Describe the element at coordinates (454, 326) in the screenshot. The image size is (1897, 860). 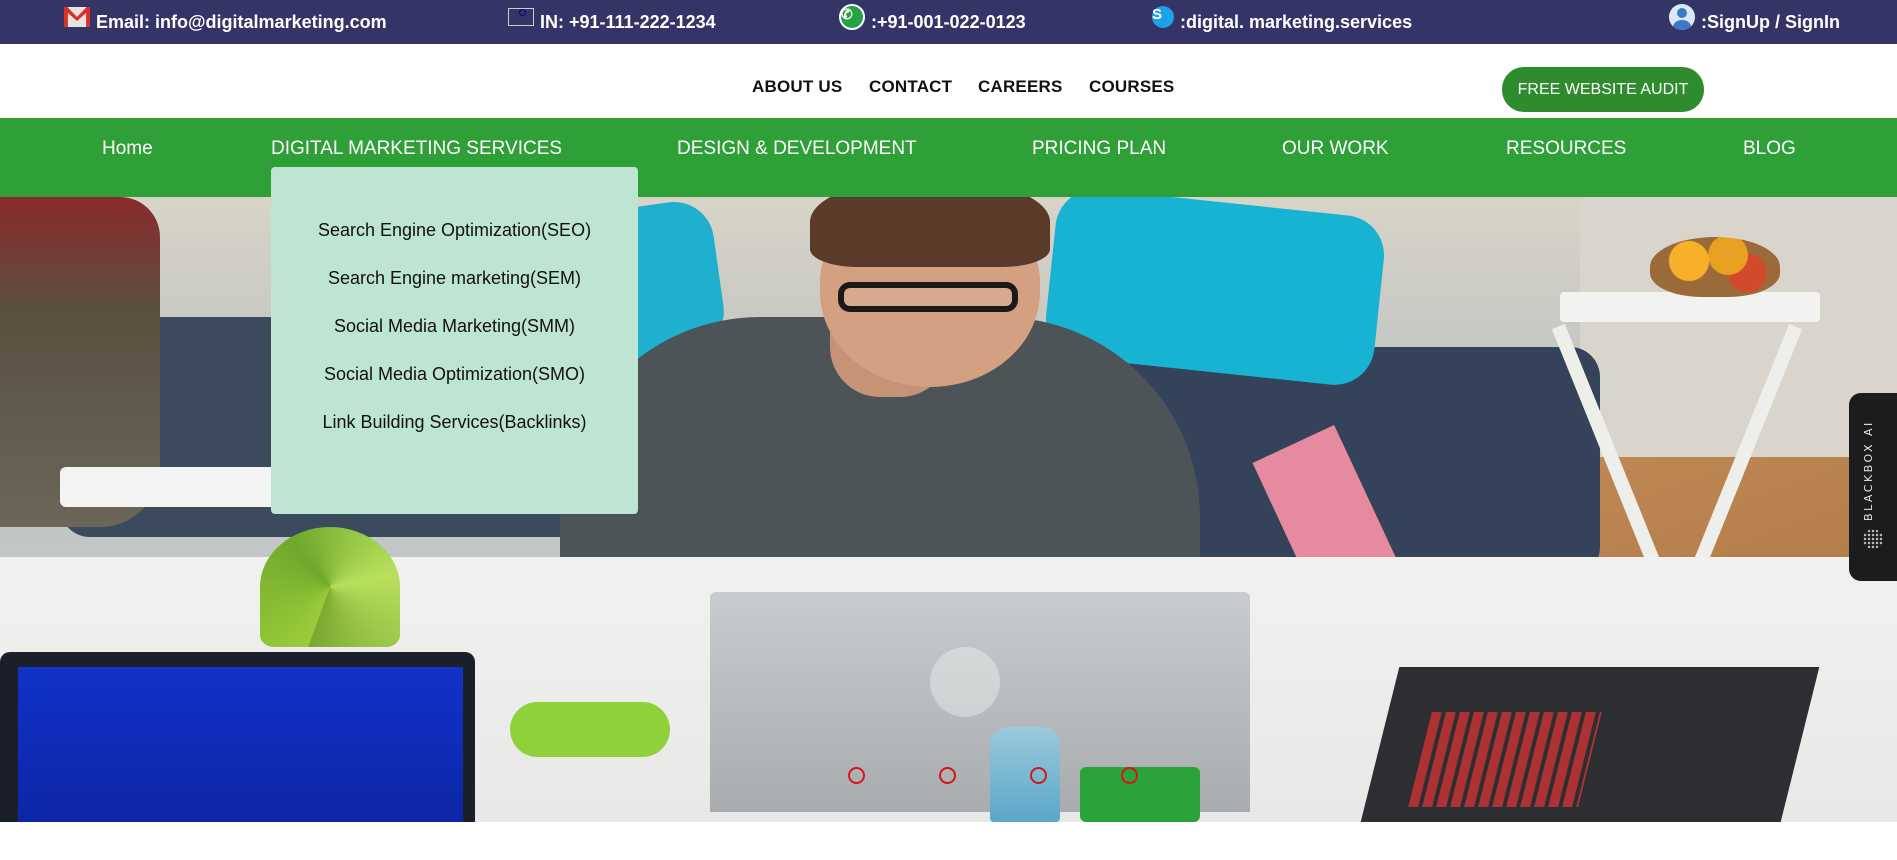
I see `dropdown-item-smm: Social Media Marketing(SMM)` at that location.